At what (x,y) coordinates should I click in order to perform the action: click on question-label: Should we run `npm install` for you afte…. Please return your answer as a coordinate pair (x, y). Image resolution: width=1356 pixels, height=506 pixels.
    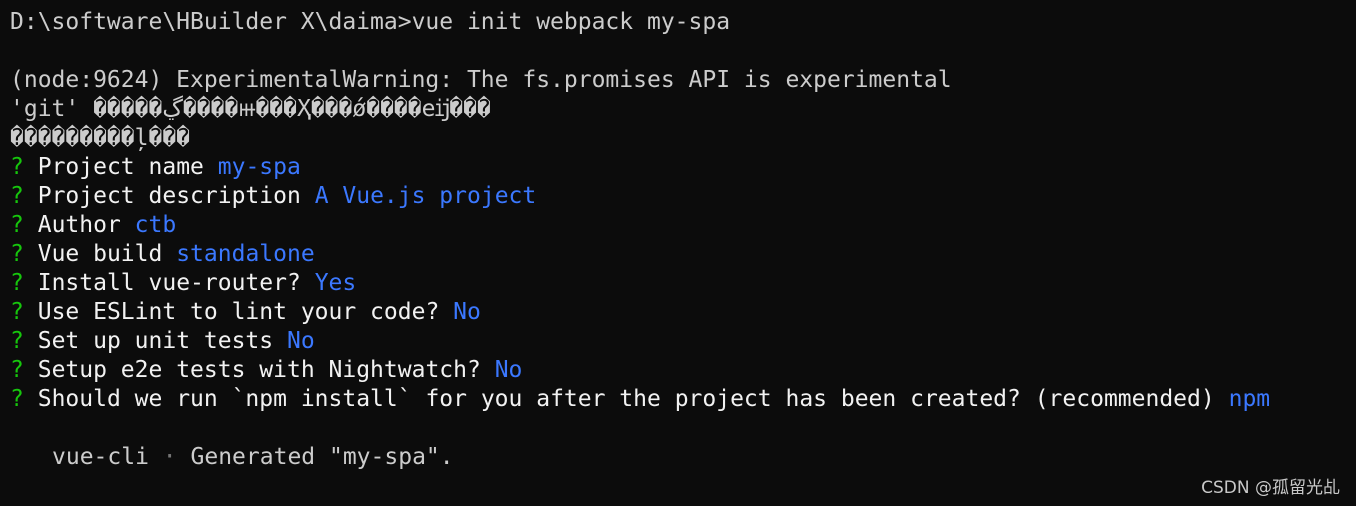
    Looking at the image, I should click on (626, 399).